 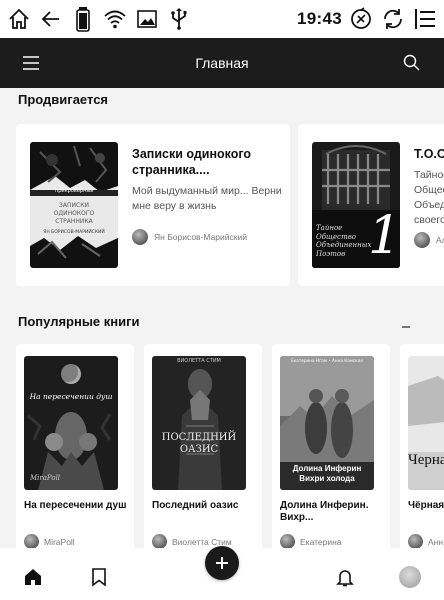 What do you see at coordinates (345, 577) in the screenshot?
I see `bell-icon` at bounding box center [345, 577].